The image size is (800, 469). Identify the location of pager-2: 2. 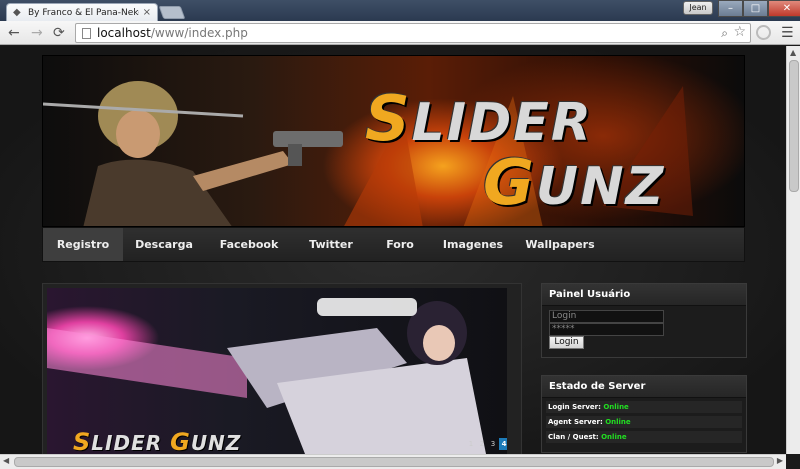
(482, 444).